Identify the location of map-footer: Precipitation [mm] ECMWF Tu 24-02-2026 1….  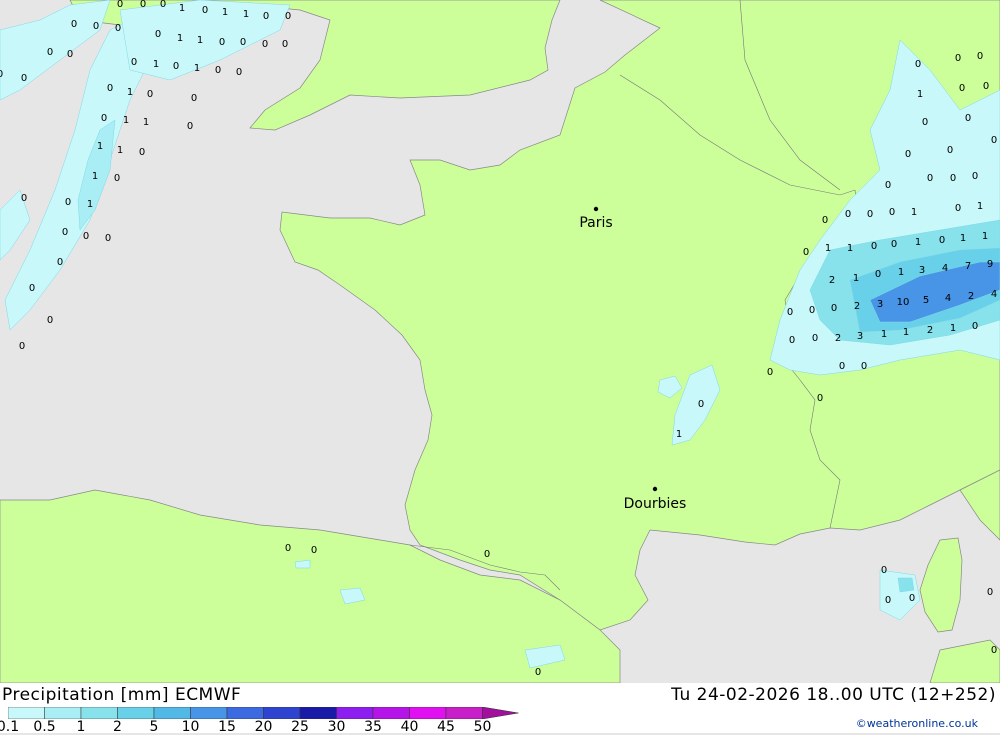
(500, 709).